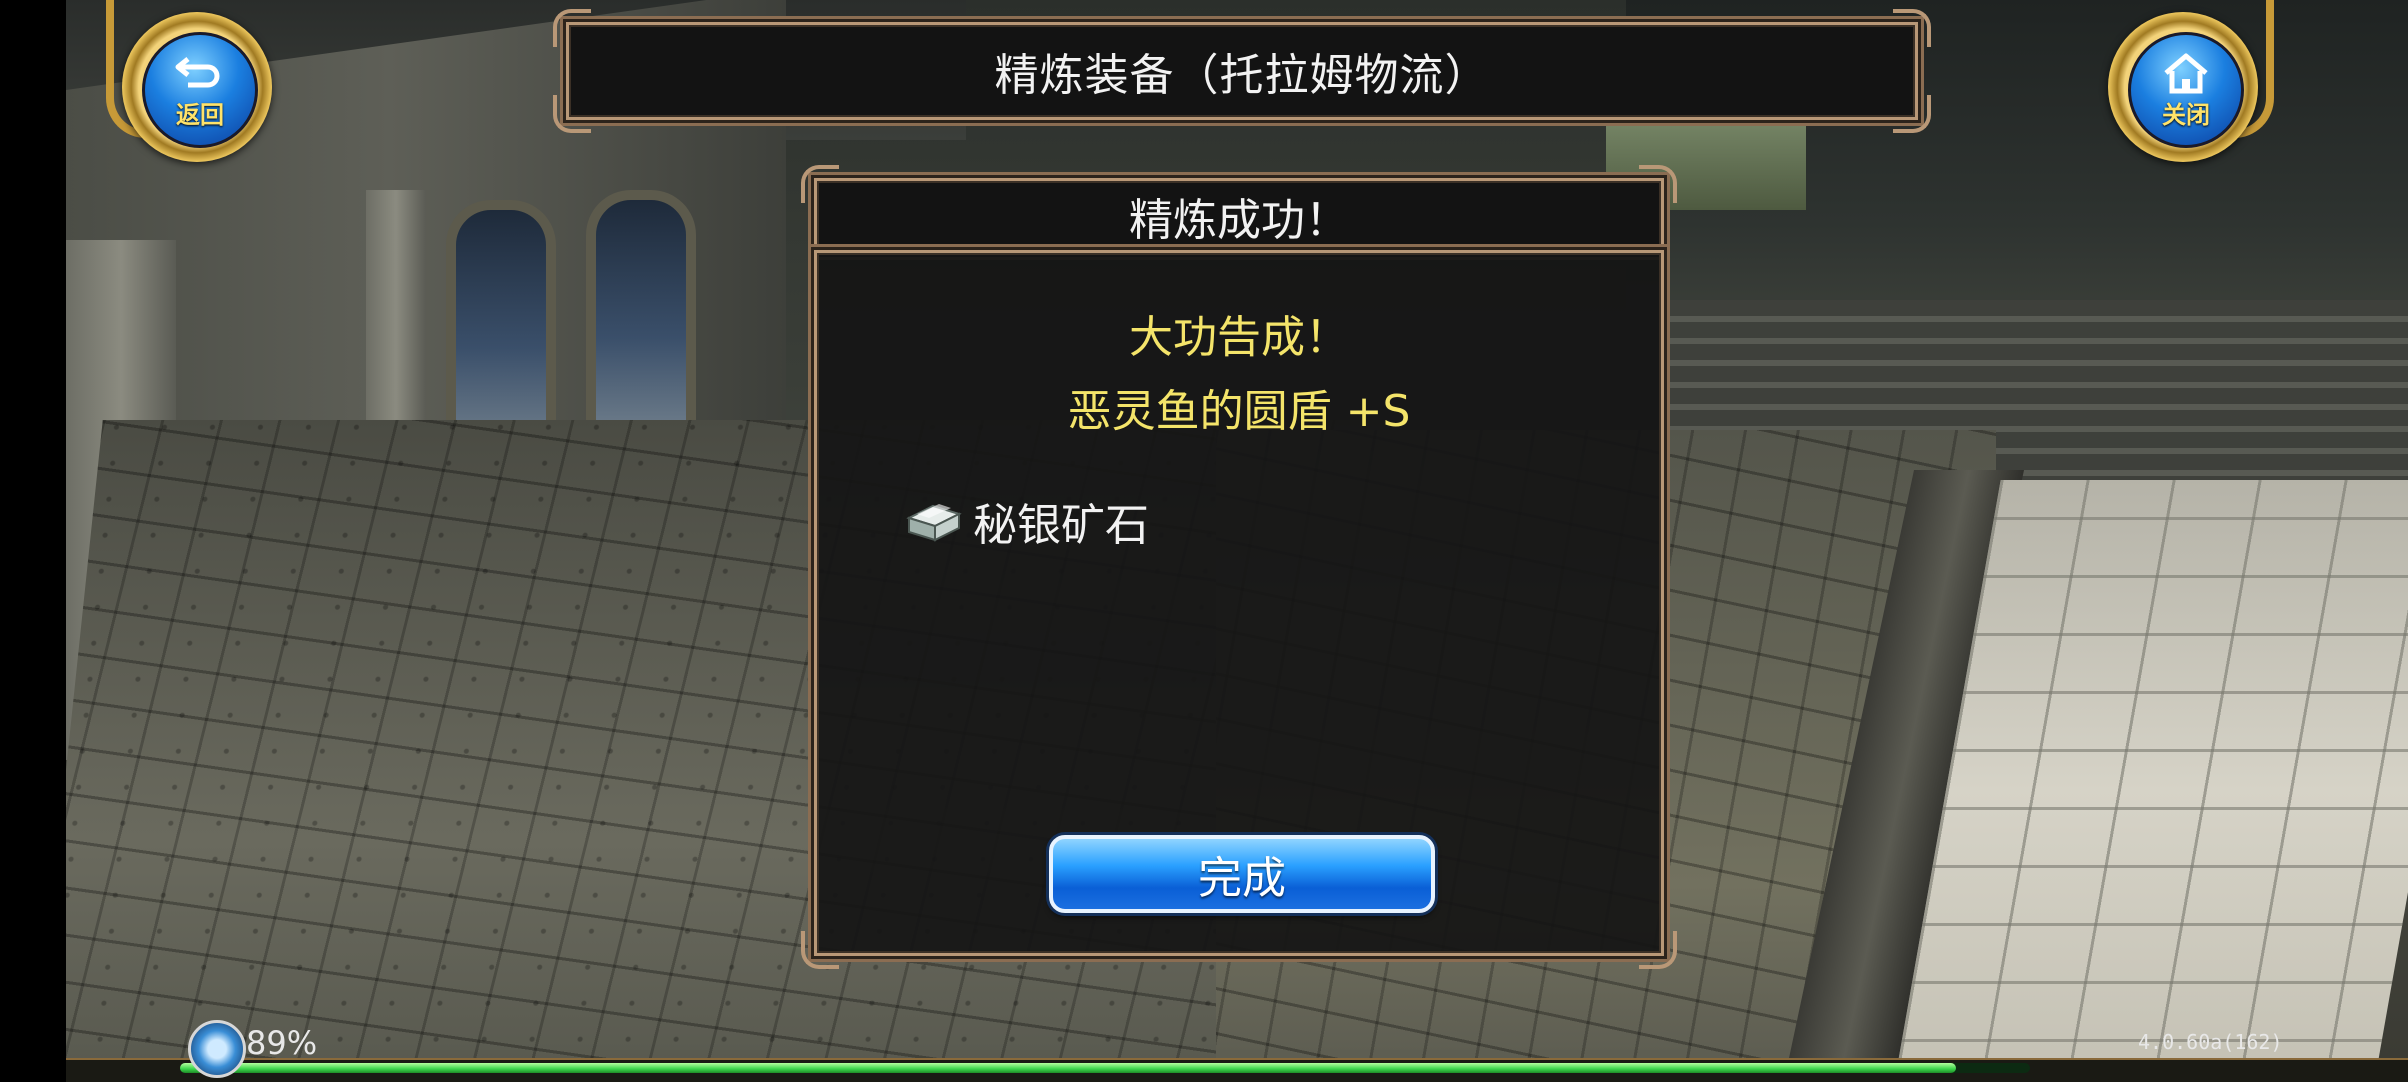 The image size is (2408, 1082). Describe the element at coordinates (1239, 411) in the screenshot. I see `item-result: 恶灵鱼的圆盾 +S` at that location.